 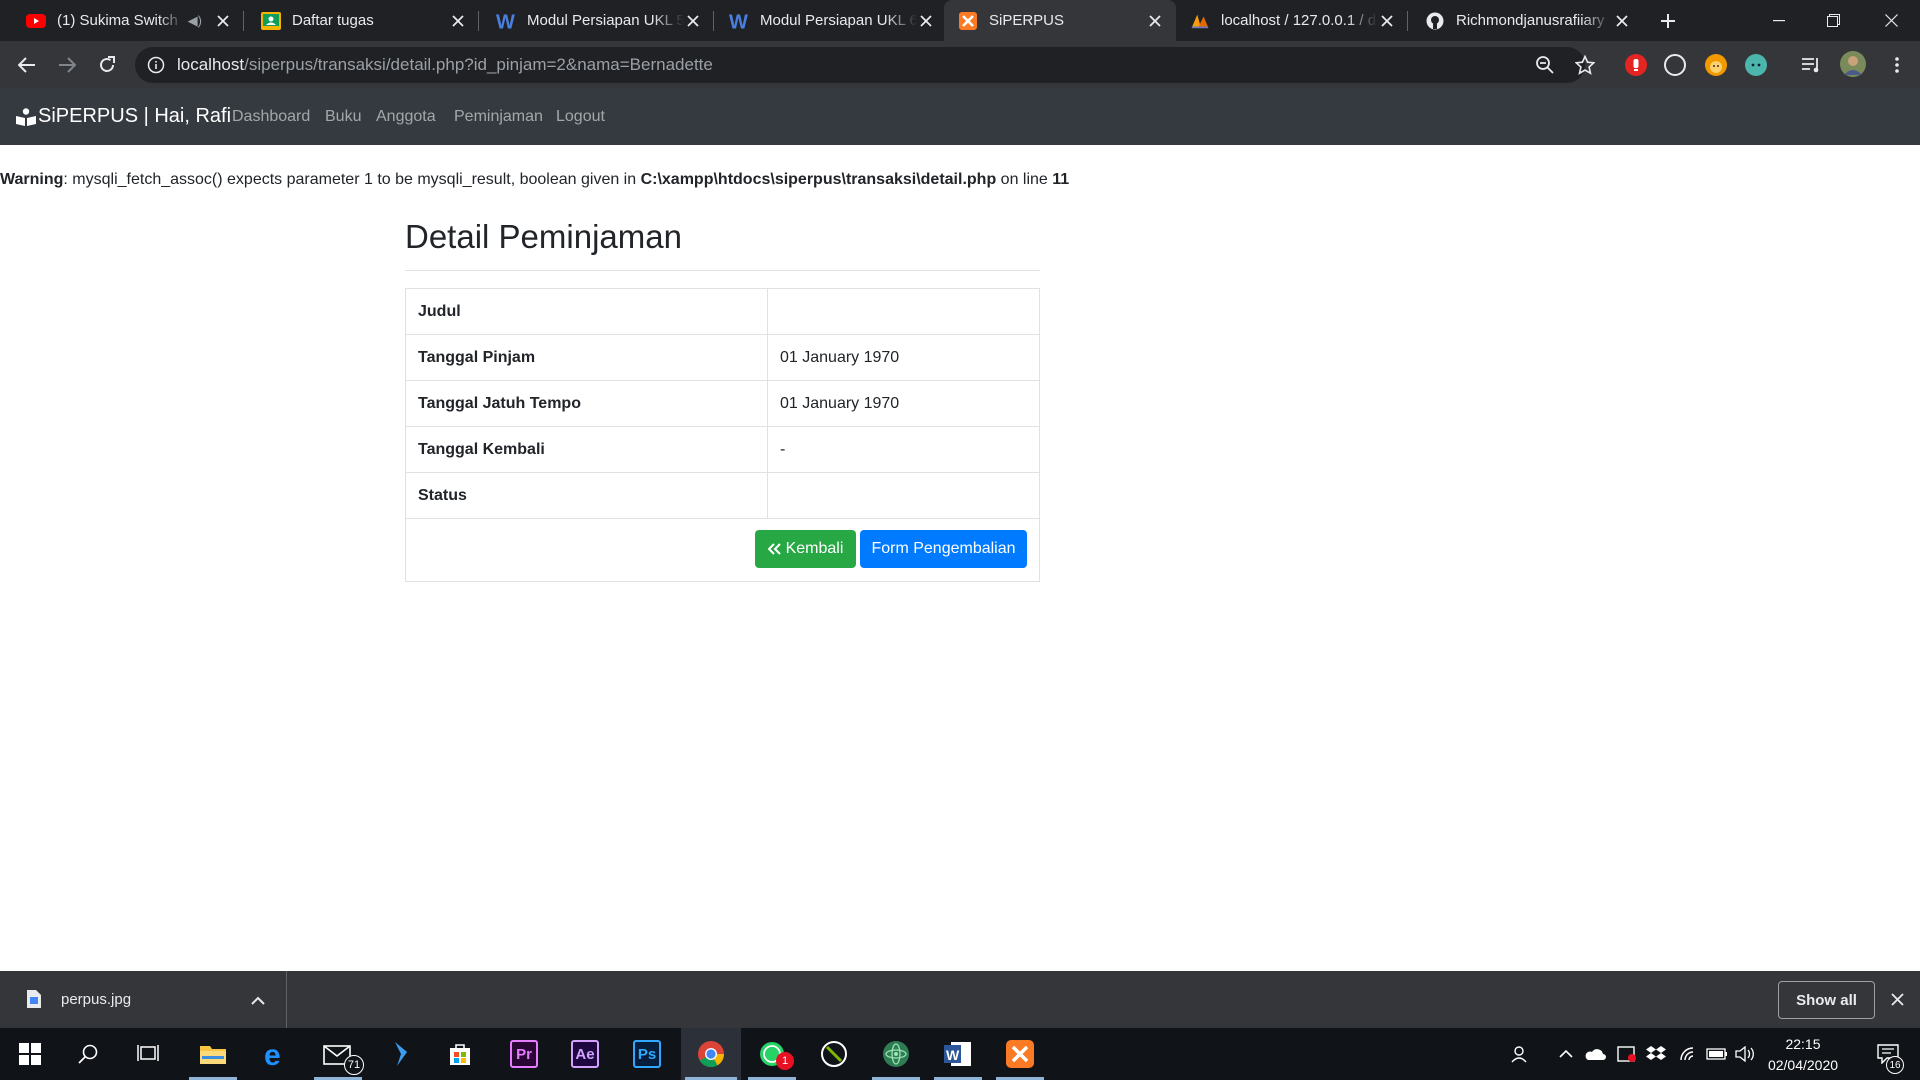 What do you see at coordinates (1675, 65) in the screenshot?
I see `tab-manager-extension-icon` at bounding box center [1675, 65].